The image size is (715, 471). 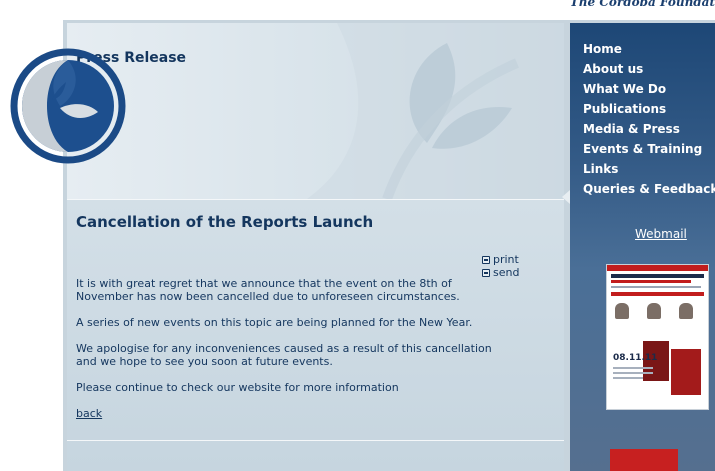 I want to click on nav-queries-feedback: Queries & Feedback, so click(x=649, y=189).